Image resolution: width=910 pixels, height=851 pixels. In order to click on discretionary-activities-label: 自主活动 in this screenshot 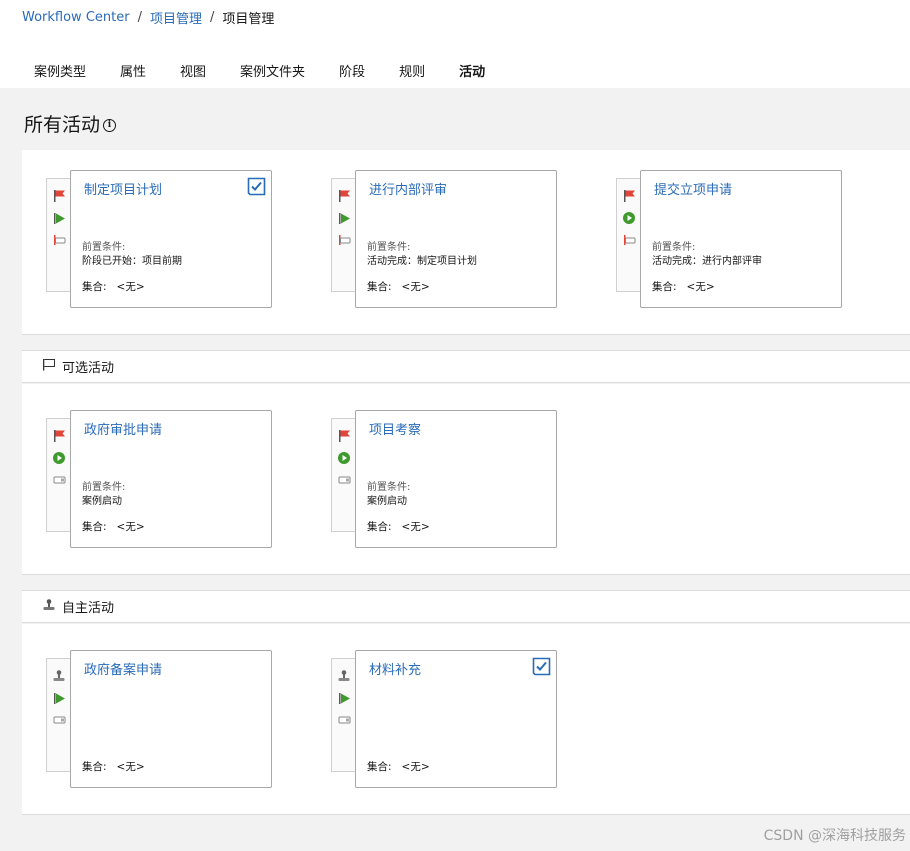, I will do `click(88, 608)`.